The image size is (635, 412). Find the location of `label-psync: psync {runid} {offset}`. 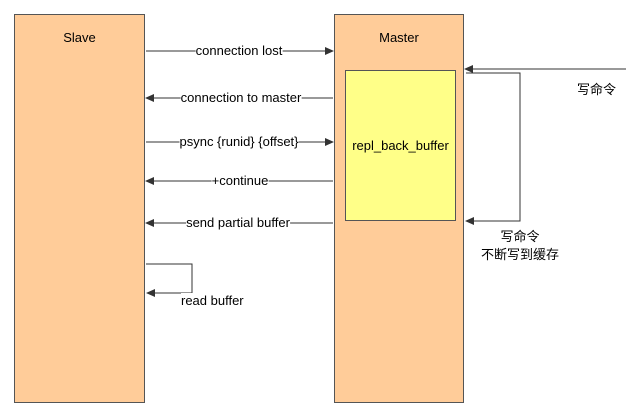

label-psync: psync {runid} {offset} is located at coordinates (239, 142).